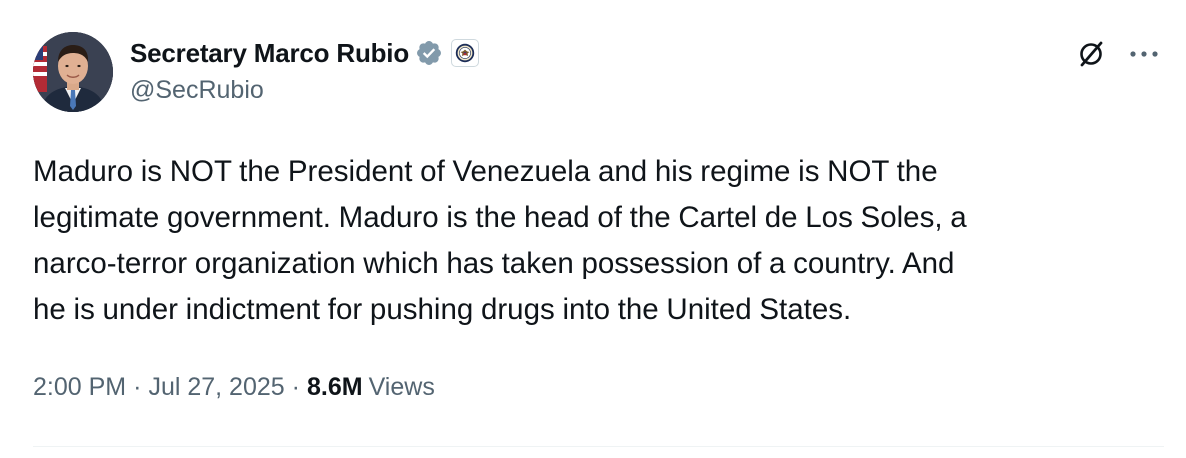 The height and width of the screenshot is (458, 1186). I want to click on tweet-meta: 2:00 PM · Jul 27, 2025 · 8.6M Views, so click(234, 387).